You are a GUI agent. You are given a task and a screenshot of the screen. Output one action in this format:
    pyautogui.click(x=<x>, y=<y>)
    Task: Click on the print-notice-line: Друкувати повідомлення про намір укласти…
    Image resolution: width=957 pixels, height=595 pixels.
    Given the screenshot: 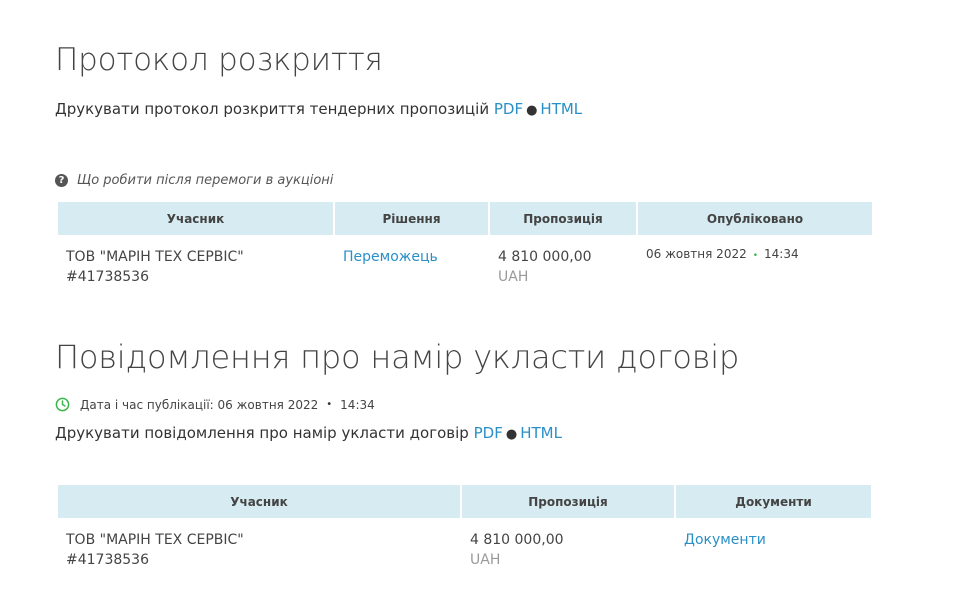 What is the action you would take?
    pyautogui.click(x=308, y=433)
    